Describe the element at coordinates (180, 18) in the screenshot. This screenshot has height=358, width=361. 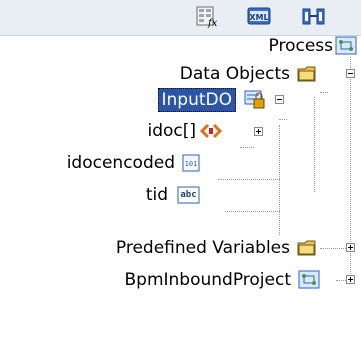
I see `toolbar: fx XML` at that location.